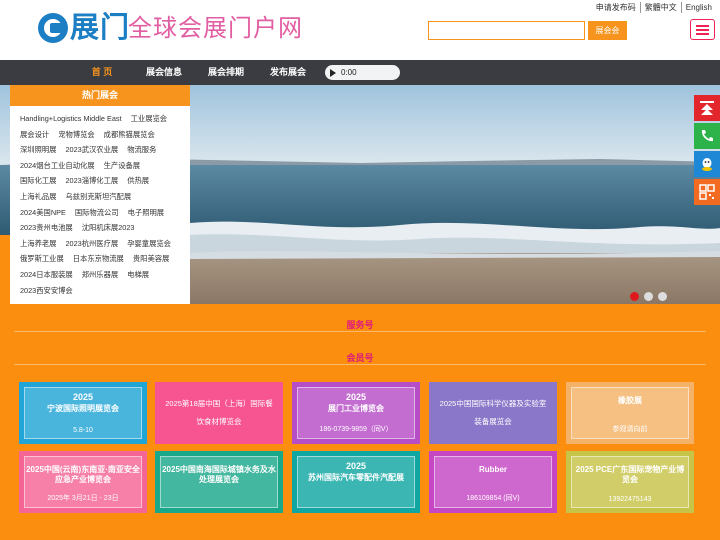 This screenshot has height=540, width=720. I want to click on card-title: 宁波国际照明展览会, so click(83, 408).